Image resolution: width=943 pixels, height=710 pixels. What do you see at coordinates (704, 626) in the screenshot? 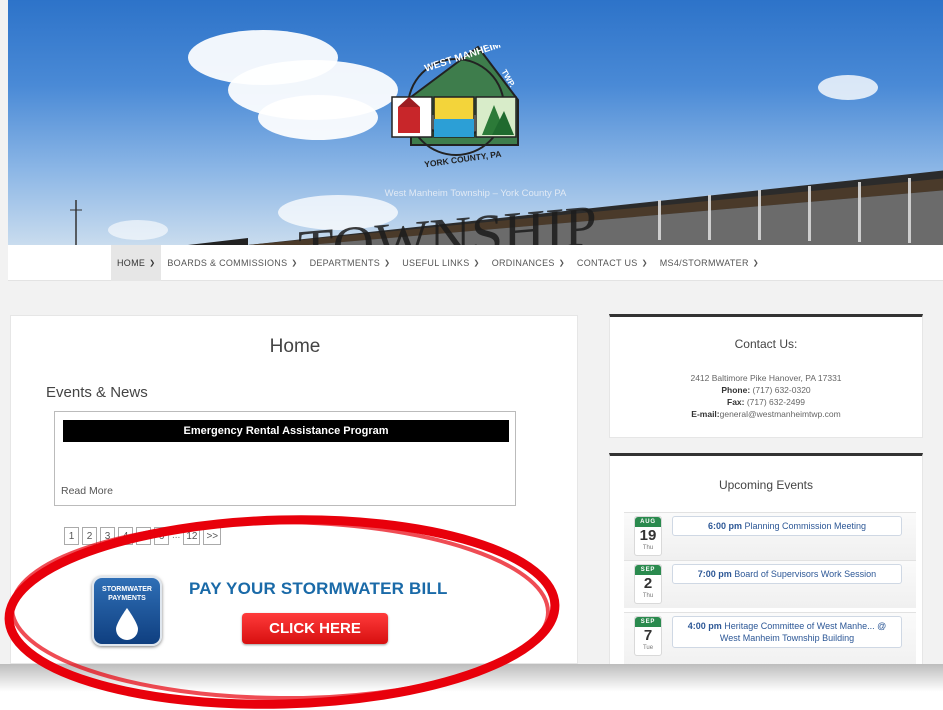
I see `event-time: 4:00 pm` at bounding box center [704, 626].